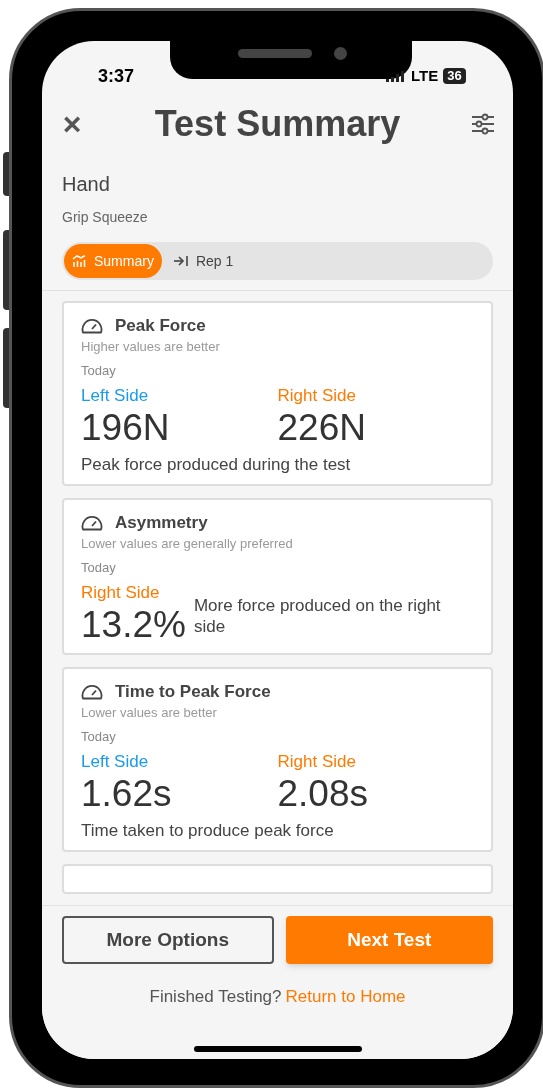 The width and height of the screenshot is (543, 1088). Describe the element at coordinates (215, 997) in the screenshot. I see `footer-prompt: Finished Testing?` at that location.